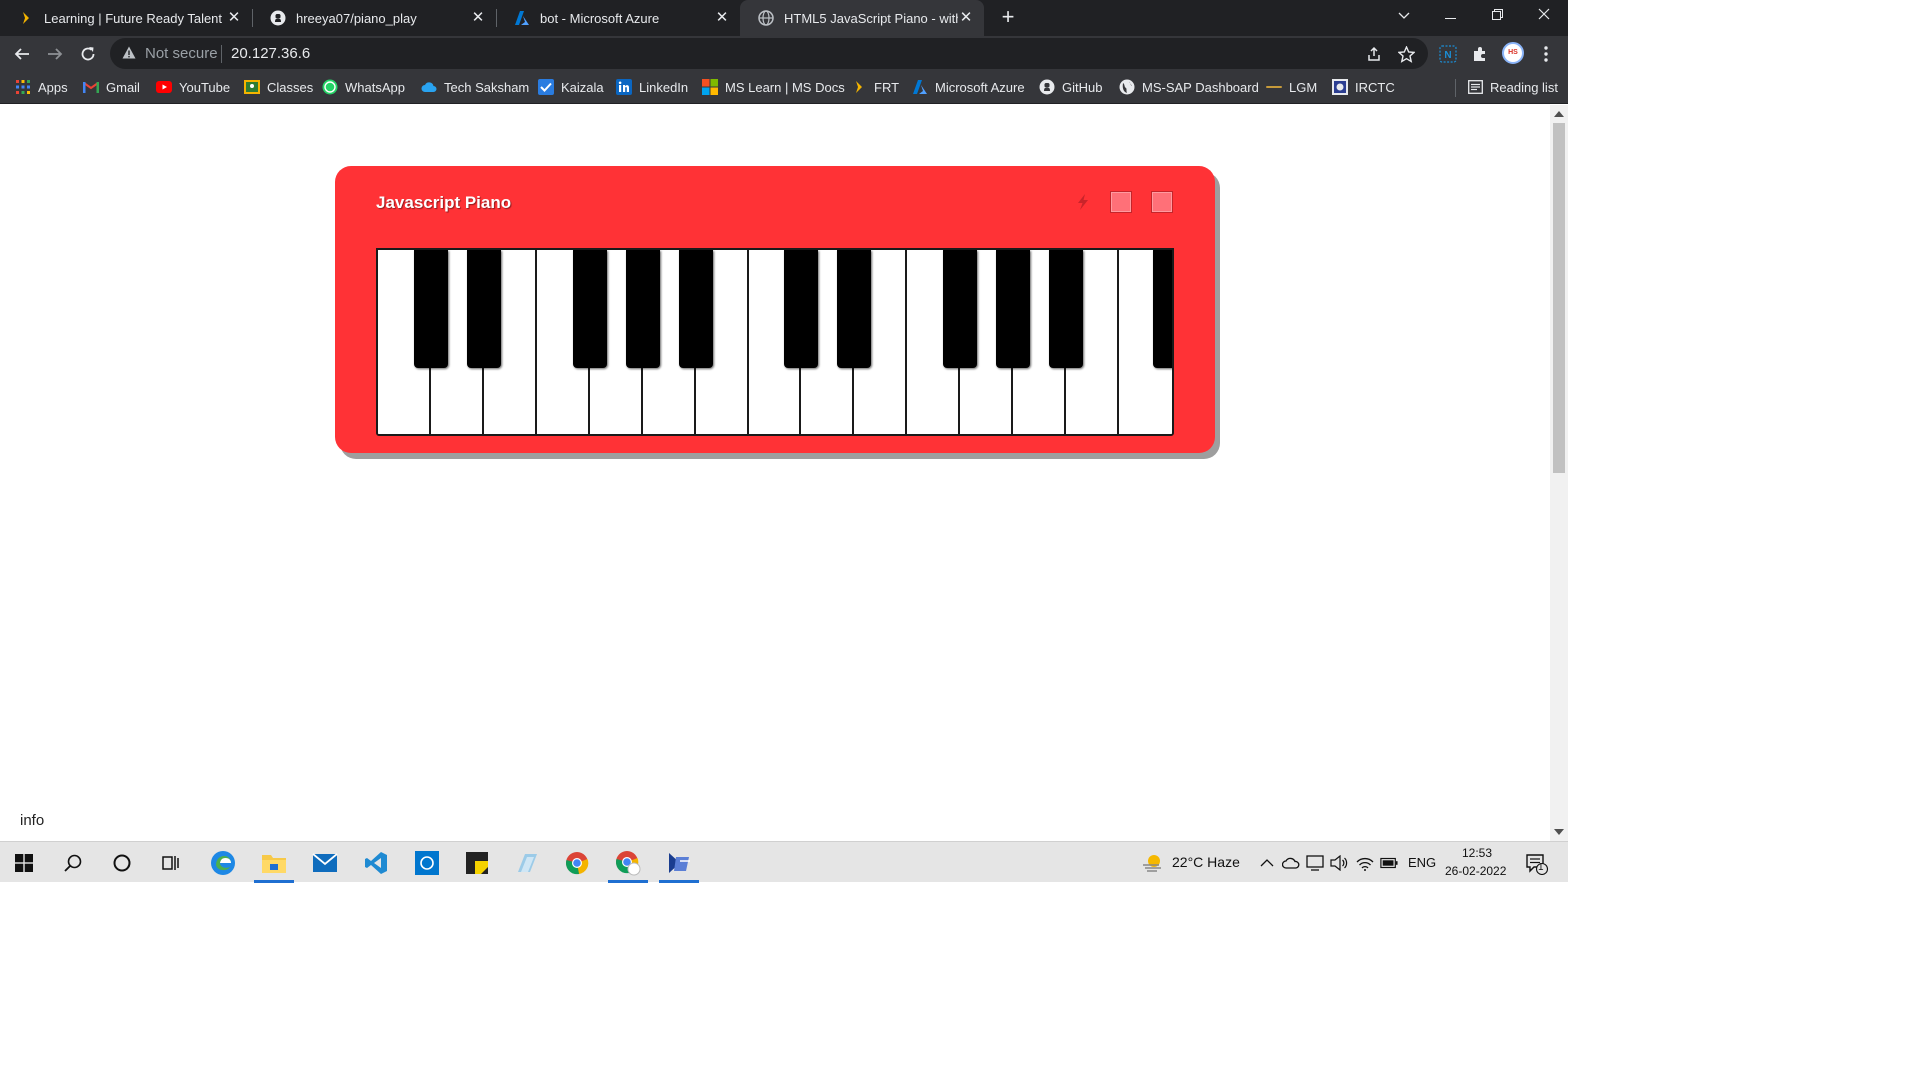 The width and height of the screenshot is (1920, 1080). Describe the element at coordinates (1546, 54) in the screenshot. I see `menu-kebab-icon` at that location.